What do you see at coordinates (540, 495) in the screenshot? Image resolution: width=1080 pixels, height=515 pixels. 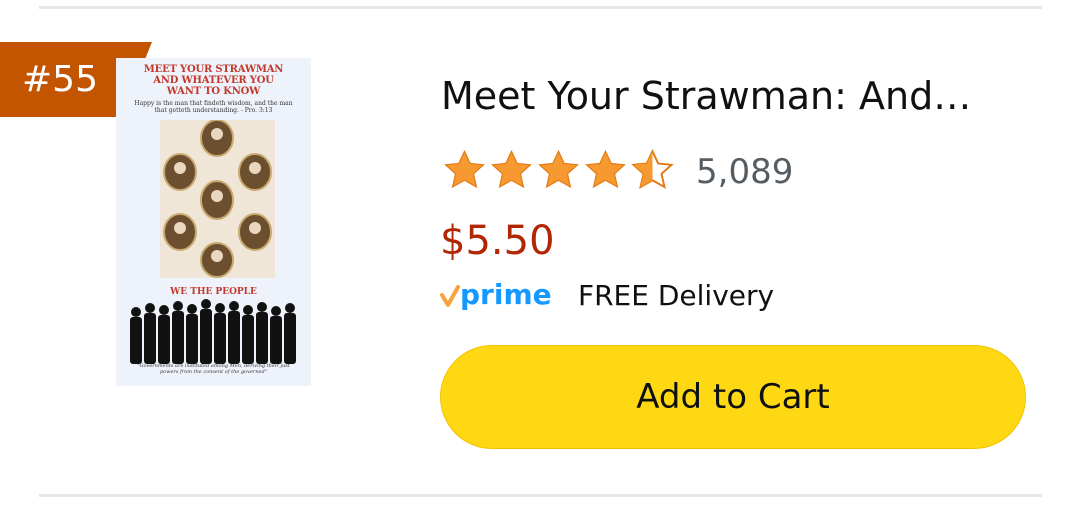 I see `bottom-divider` at bounding box center [540, 495].